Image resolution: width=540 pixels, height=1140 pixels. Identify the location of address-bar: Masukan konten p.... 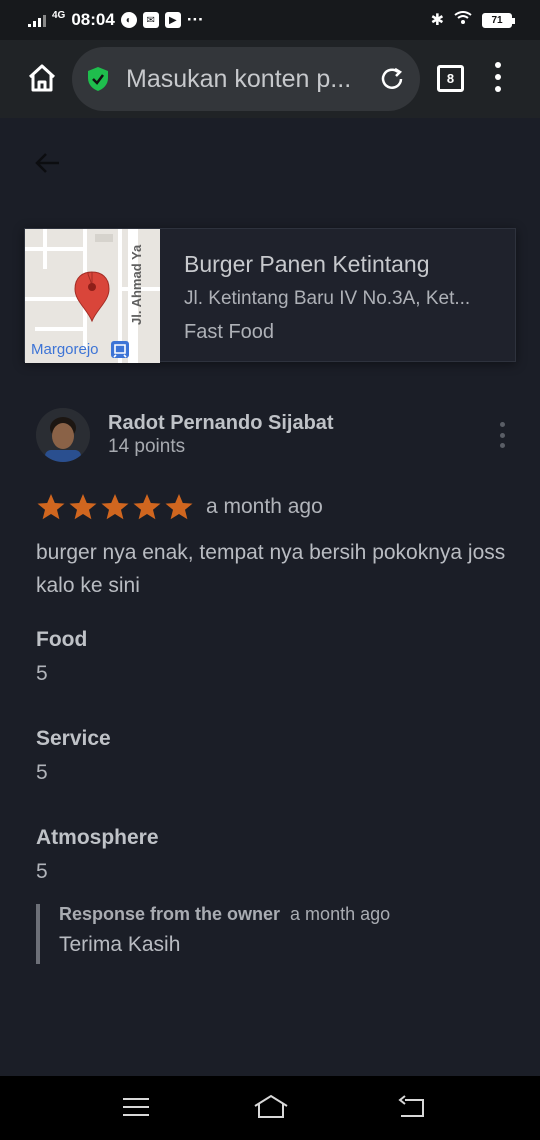
(246, 79).